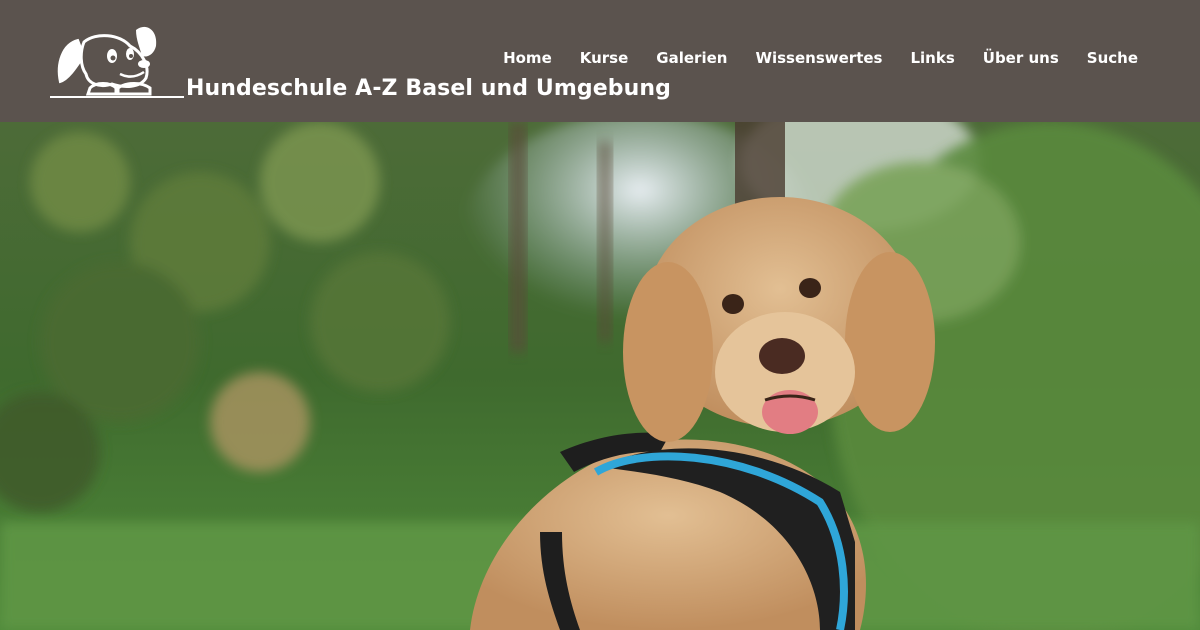 The width and height of the screenshot is (1200, 630). Describe the element at coordinates (1021, 58) in the screenshot. I see `nav-item-ueber-uns: Über uns` at that location.